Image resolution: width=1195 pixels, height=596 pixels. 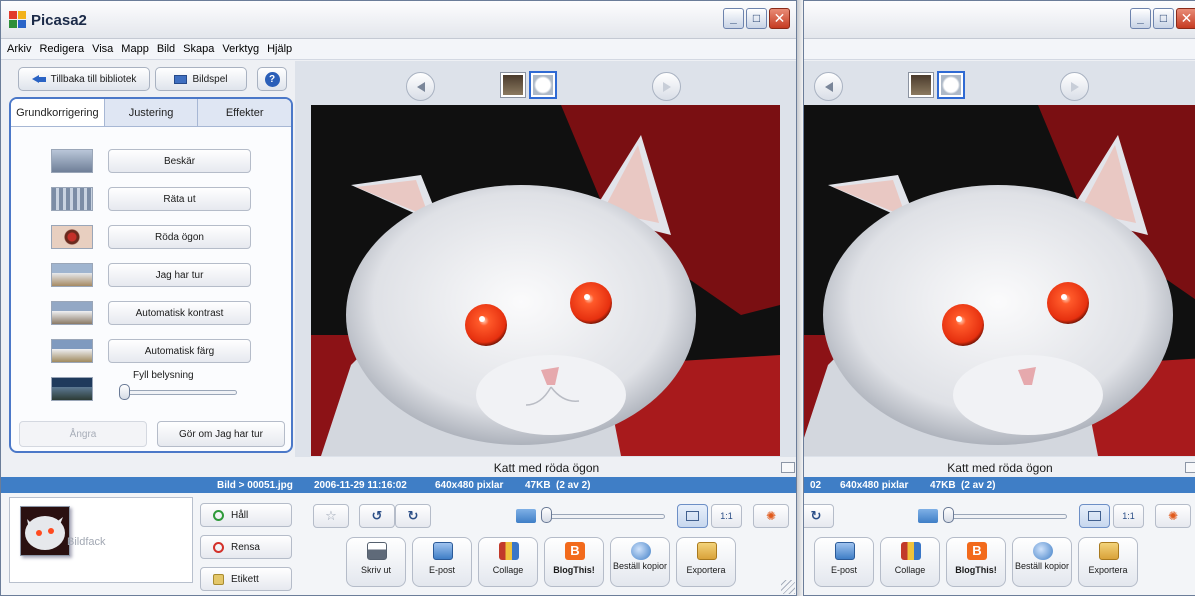 What do you see at coordinates (977, 551) in the screenshot?
I see `blogger-icon: B` at bounding box center [977, 551].